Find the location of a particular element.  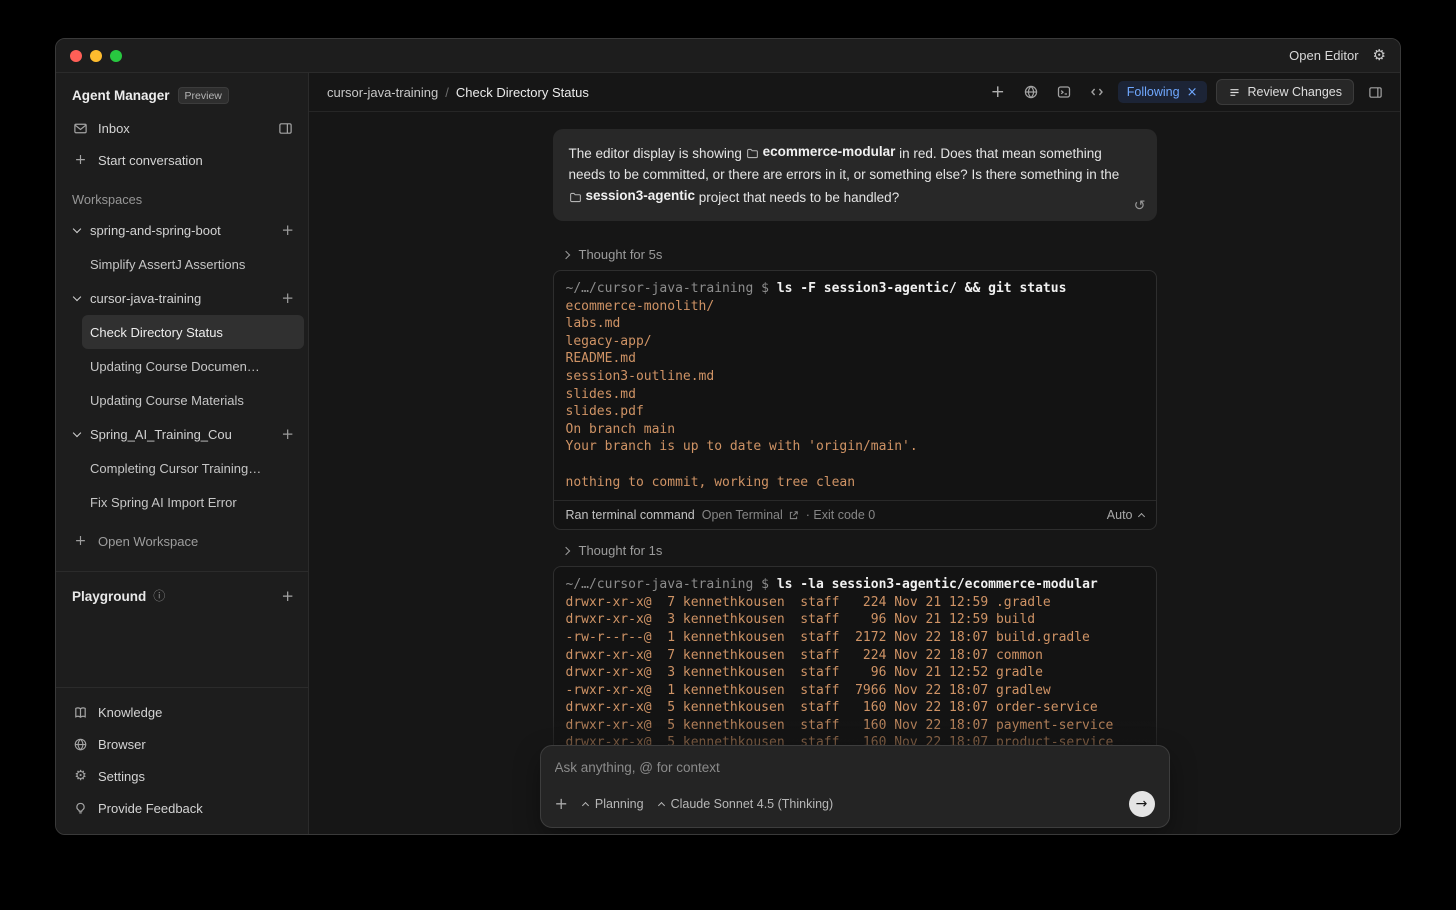

inbox-label: Inbox is located at coordinates (114, 128).